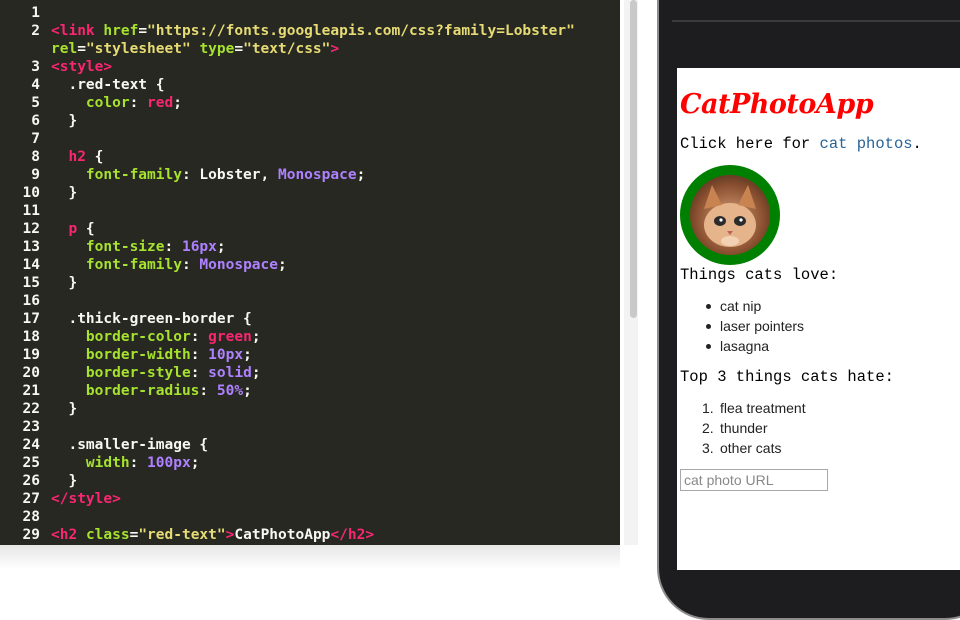 The height and width of the screenshot is (620, 960). I want to click on cat-photo-url-input, so click(754, 480).